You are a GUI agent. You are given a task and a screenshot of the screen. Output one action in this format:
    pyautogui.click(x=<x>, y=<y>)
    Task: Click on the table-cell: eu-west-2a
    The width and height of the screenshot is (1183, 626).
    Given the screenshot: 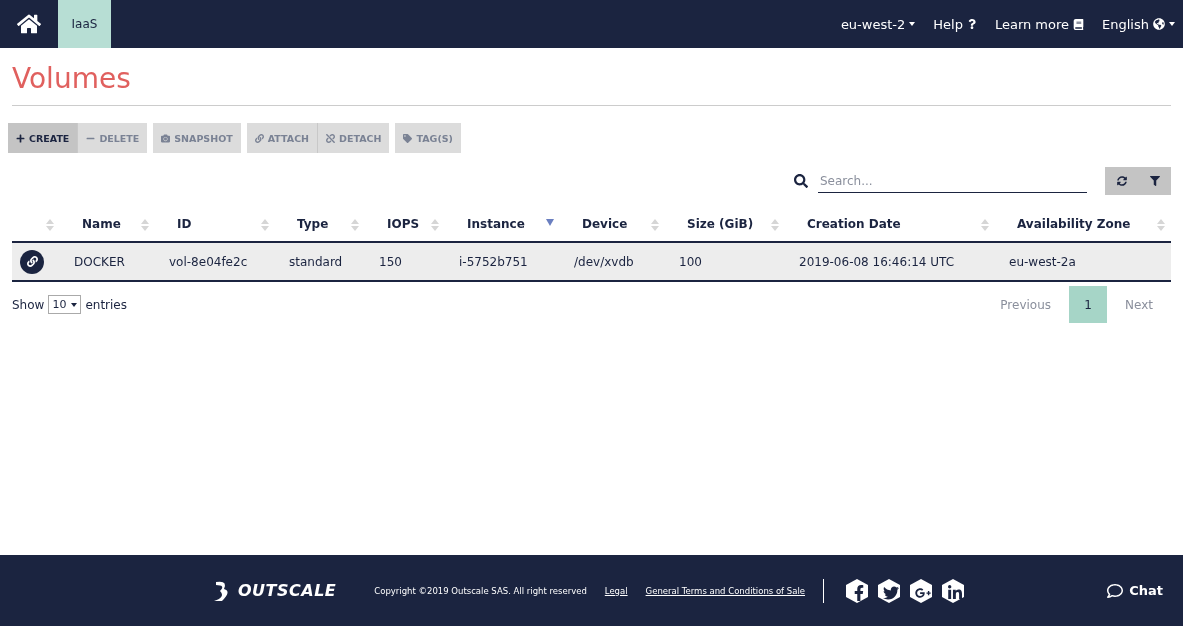 What is the action you would take?
    pyautogui.click(x=1083, y=261)
    